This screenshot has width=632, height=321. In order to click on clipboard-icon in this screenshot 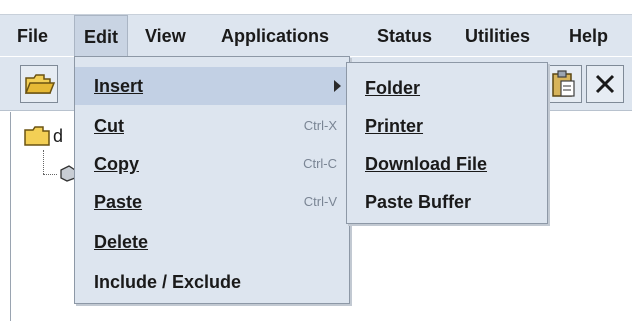, I will do `click(563, 83)`.